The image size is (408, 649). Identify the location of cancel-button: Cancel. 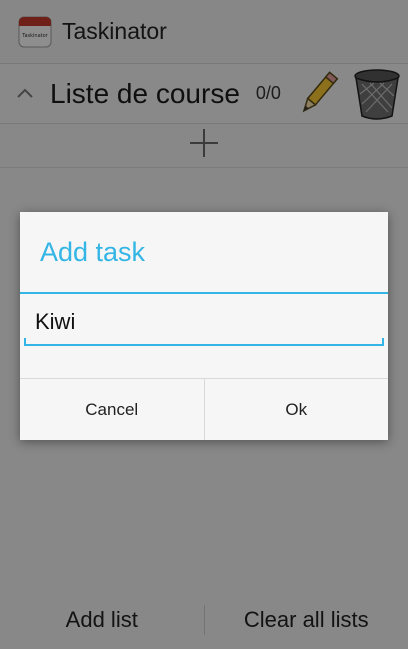
(112, 409).